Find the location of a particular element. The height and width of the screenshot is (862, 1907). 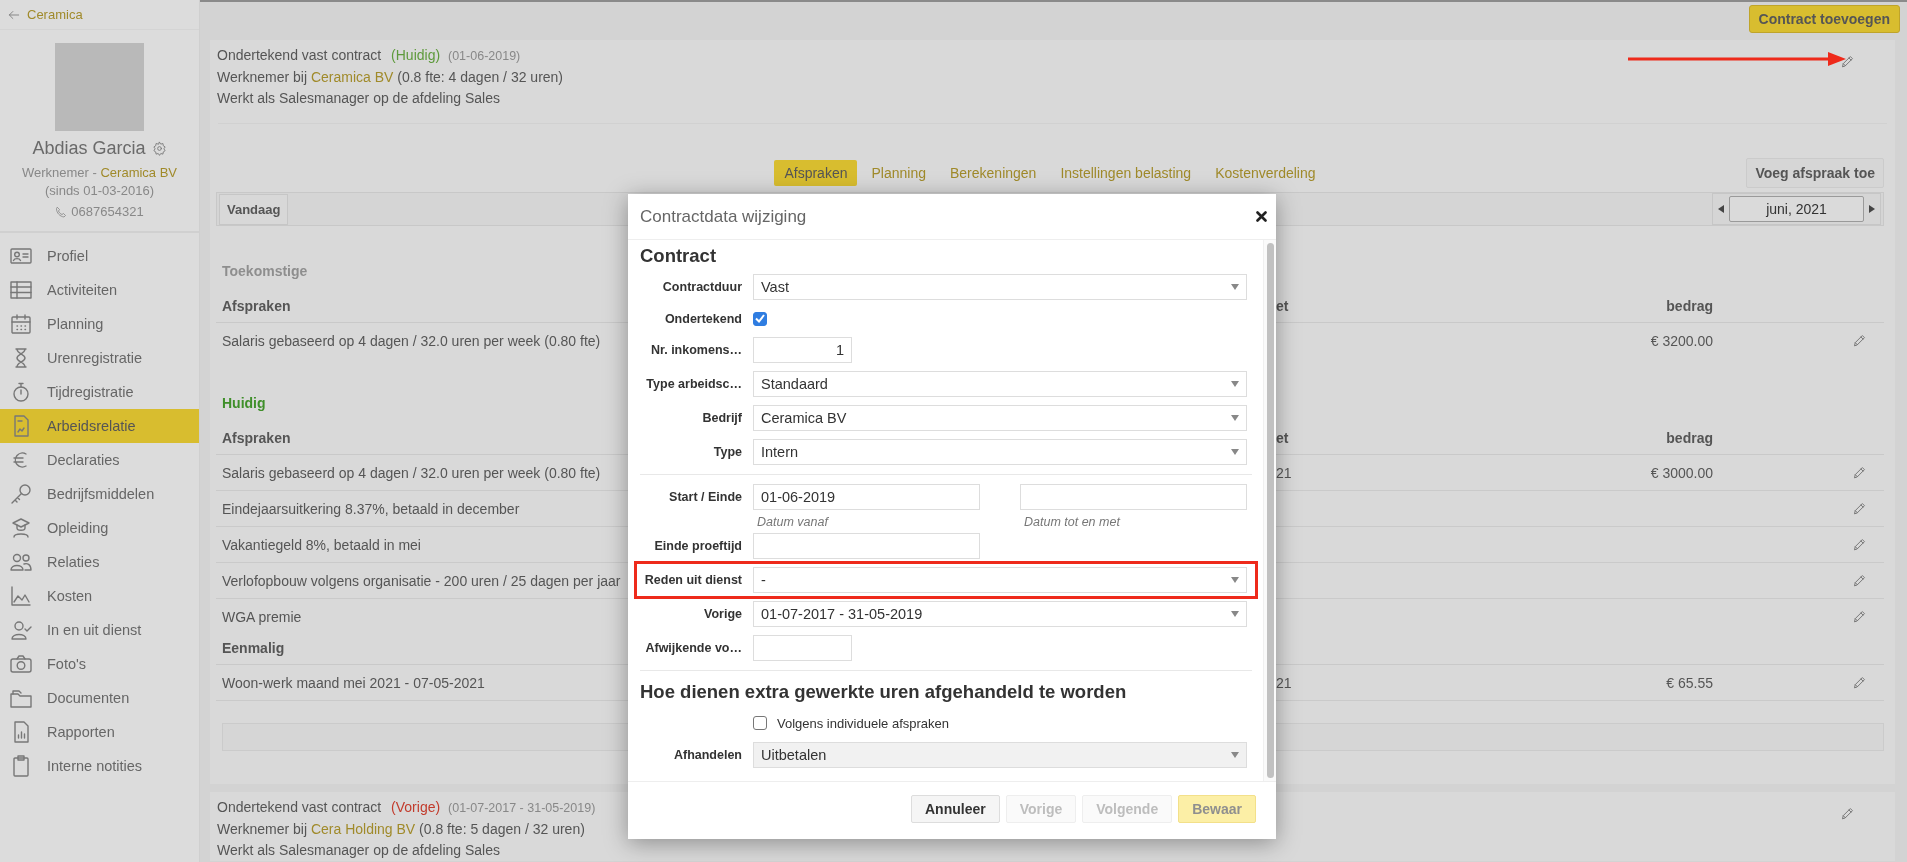

field-label: Vorige is located at coordinates (722, 614).